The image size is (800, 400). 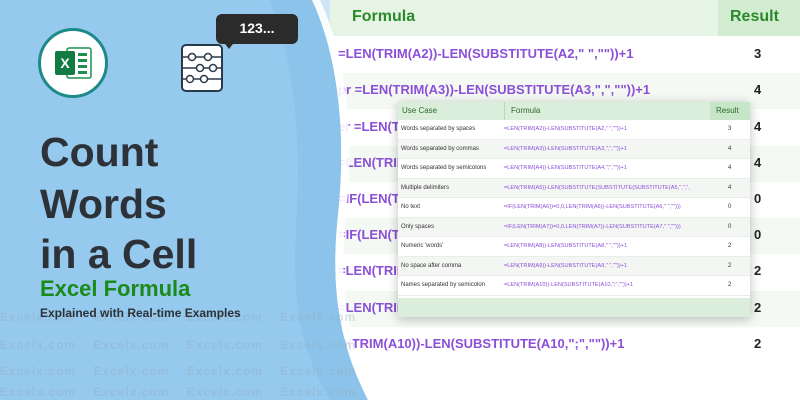 What do you see at coordinates (438, 129) in the screenshot?
I see `use-case-cell: Words separated by spaces` at bounding box center [438, 129].